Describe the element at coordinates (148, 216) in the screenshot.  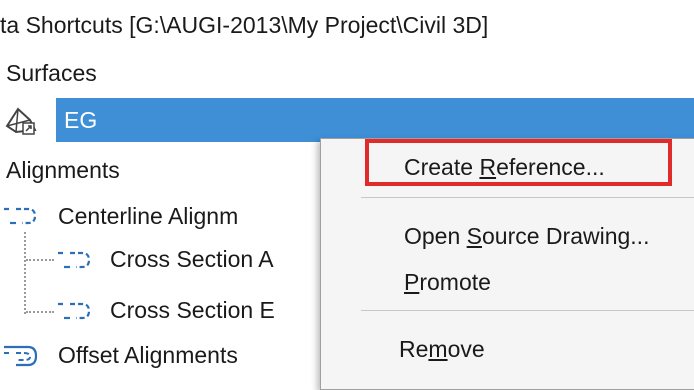
I see `tree-item-centerline: Centerline Alignm` at that location.